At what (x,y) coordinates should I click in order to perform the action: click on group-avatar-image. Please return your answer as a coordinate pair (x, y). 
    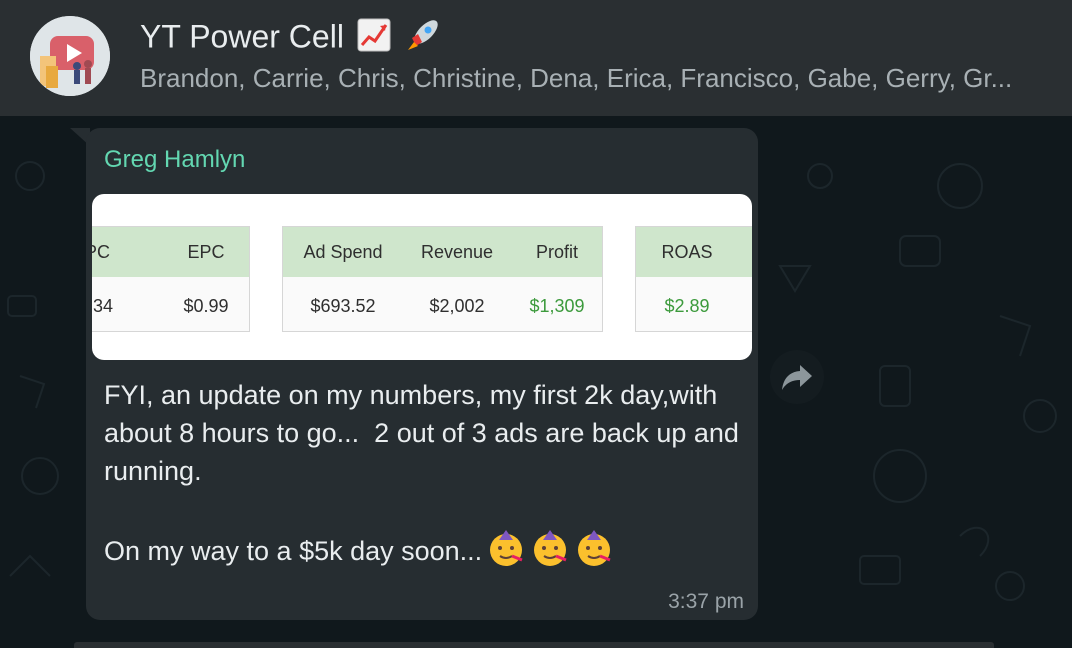
    Looking at the image, I should click on (70, 56).